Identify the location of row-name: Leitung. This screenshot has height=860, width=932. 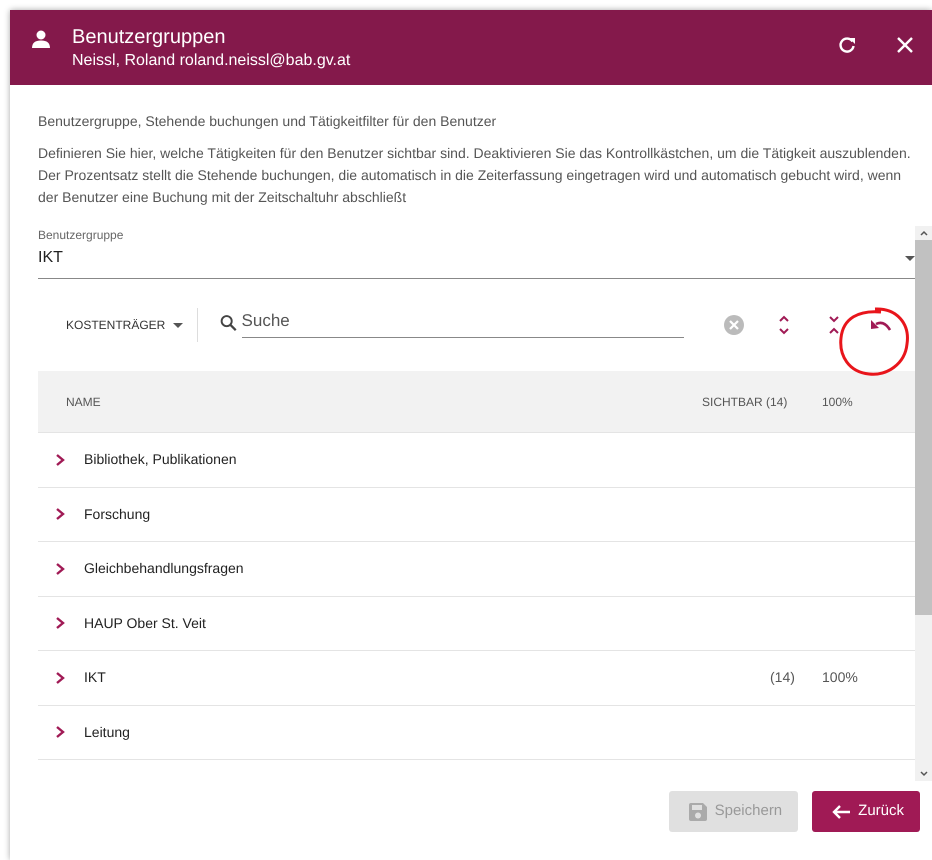
(107, 732).